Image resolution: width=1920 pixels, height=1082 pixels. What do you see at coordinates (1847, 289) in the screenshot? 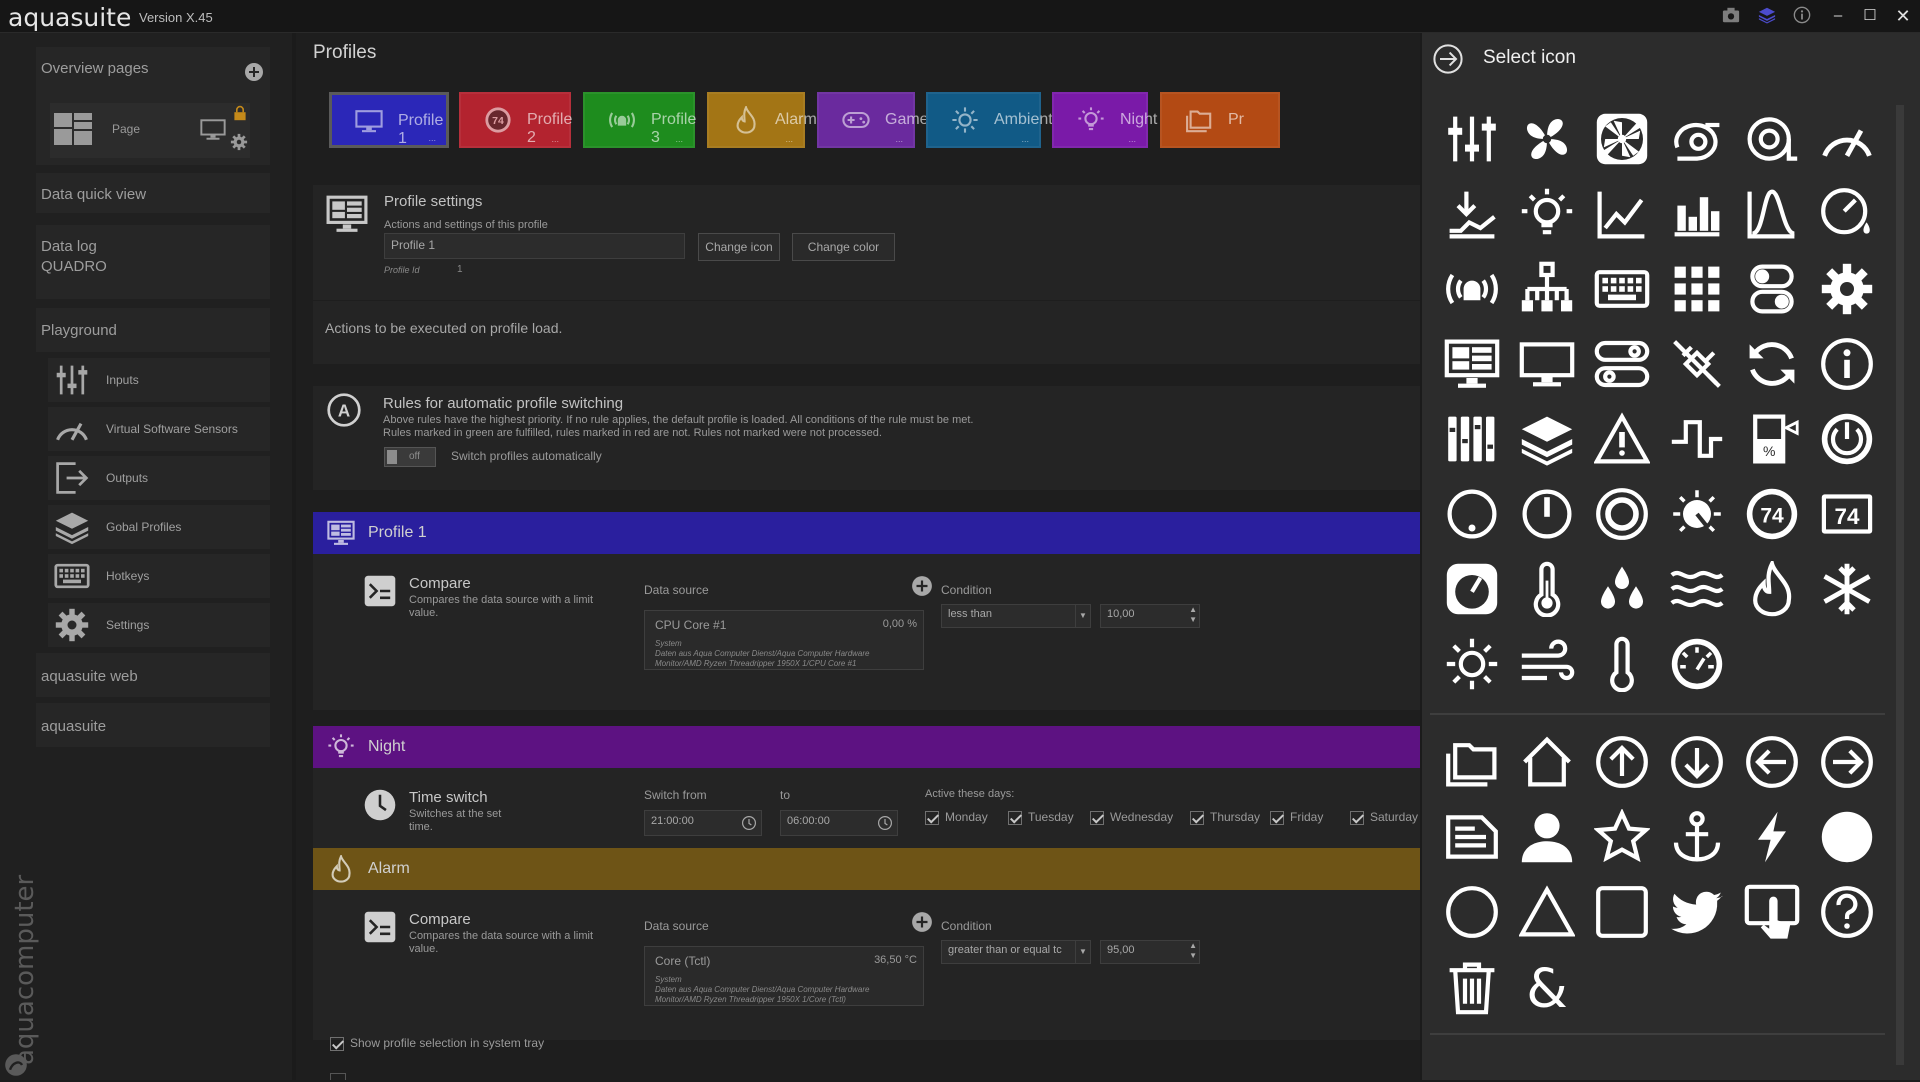
I see `gear-icon` at bounding box center [1847, 289].